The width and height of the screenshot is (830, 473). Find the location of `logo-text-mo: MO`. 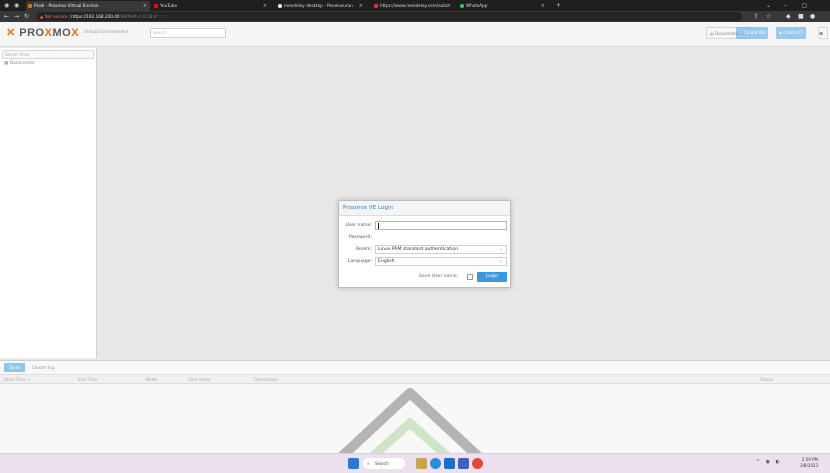

logo-text-mo: MO is located at coordinates (62, 33).